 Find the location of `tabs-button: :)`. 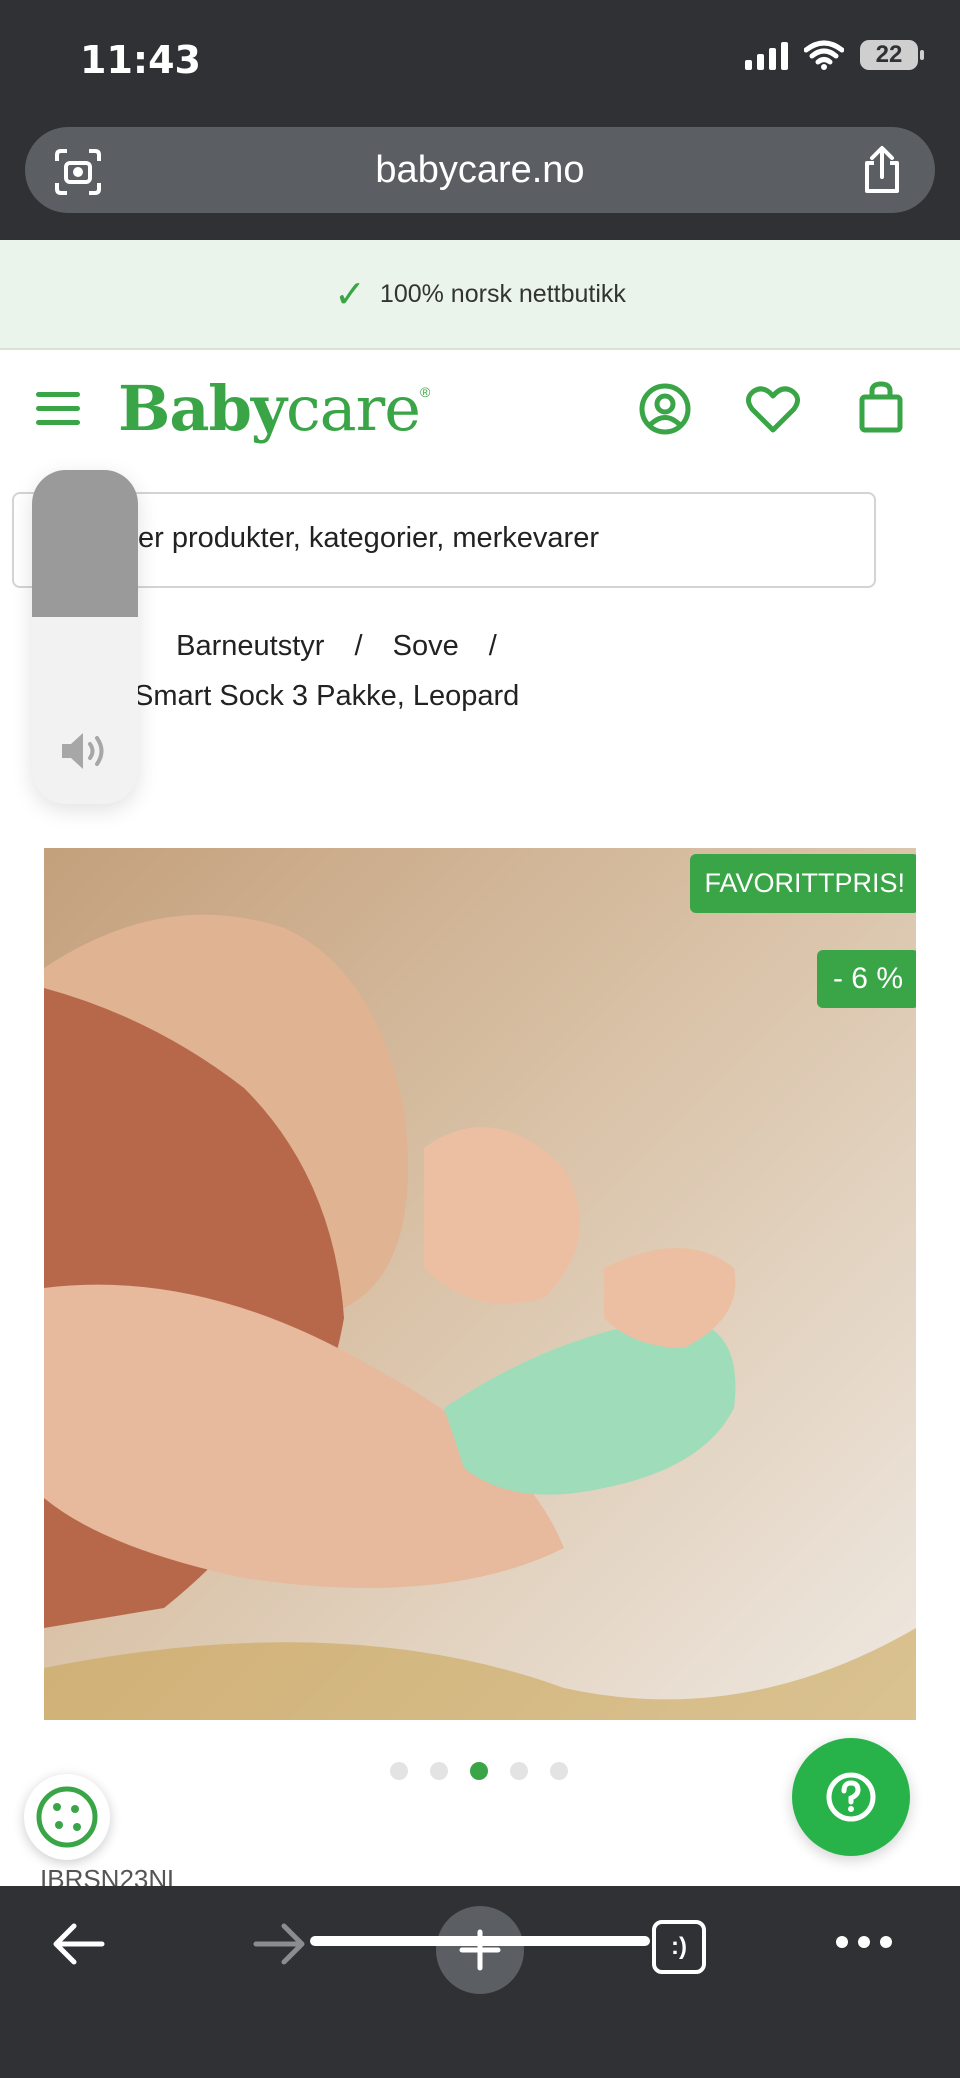

tabs-button: :) is located at coordinates (679, 1947).